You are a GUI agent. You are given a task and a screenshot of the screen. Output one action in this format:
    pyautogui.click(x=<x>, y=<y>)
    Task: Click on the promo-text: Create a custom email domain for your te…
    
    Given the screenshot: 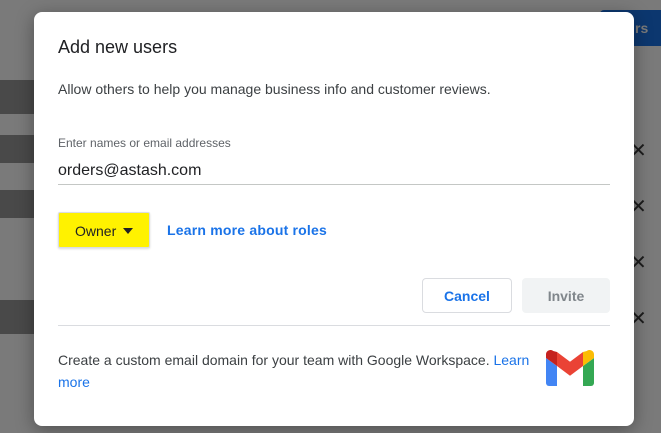 What is the action you would take?
    pyautogui.click(x=274, y=360)
    